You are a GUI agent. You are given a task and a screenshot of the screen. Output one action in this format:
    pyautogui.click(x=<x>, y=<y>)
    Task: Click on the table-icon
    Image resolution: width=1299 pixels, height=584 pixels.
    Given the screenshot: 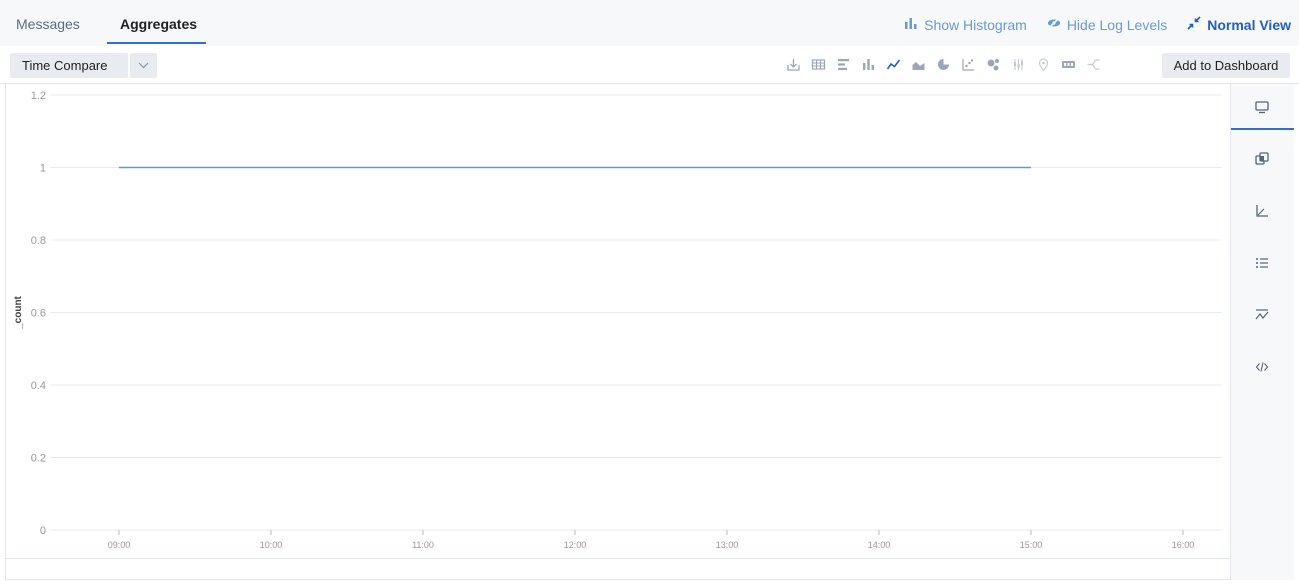 What is the action you would take?
    pyautogui.click(x=818, y=64)
    